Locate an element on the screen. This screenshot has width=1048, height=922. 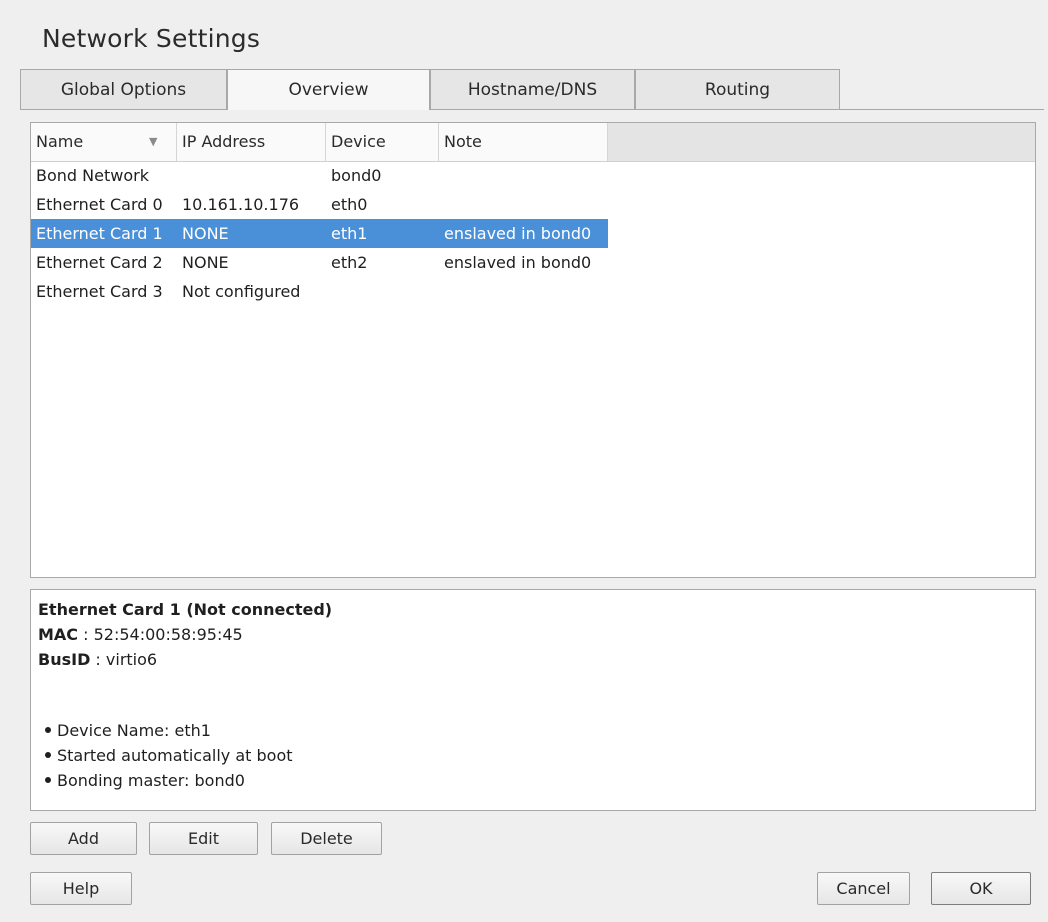
table-row: Ethernet Card 0 10.161.10.176 eth0 is located at coordinates (319, 204).